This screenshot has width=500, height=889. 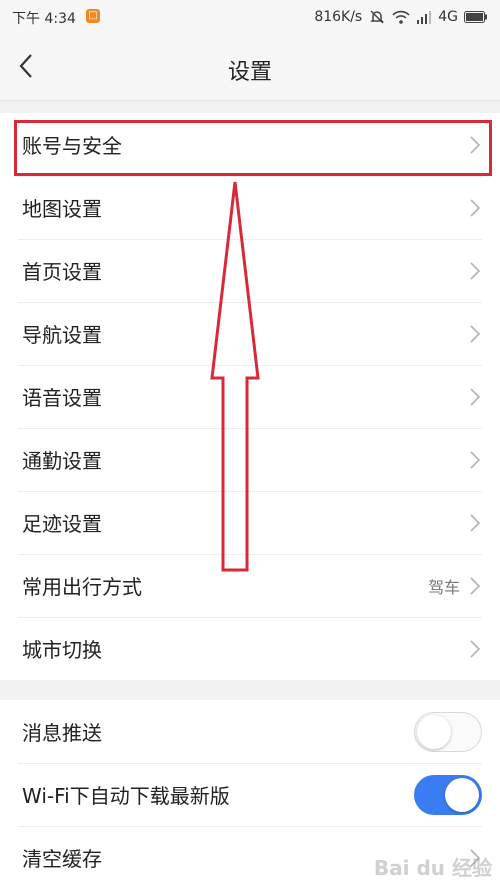 I want to click on settings-item-label: 账号与安全, so click(x=72, y=146).